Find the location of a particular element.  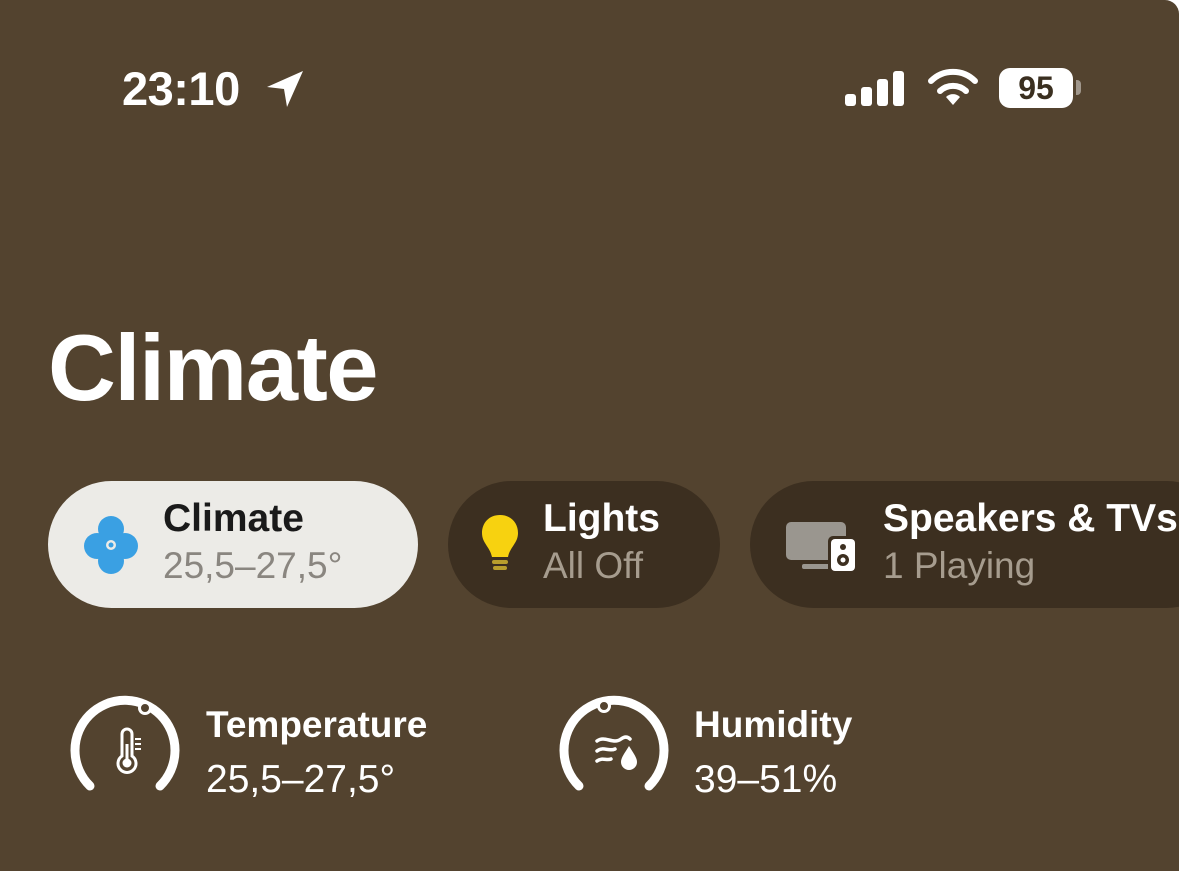

battery-nub is located at coordinates (1078, 87).